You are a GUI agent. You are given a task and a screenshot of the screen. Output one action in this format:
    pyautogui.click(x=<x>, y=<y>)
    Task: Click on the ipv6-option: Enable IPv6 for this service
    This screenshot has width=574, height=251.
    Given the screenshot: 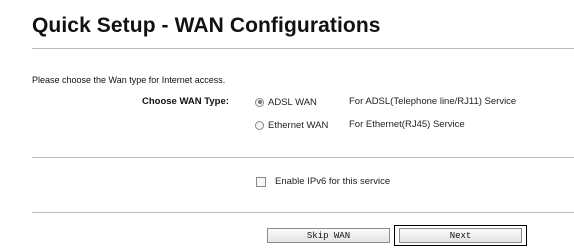 What is the action you would take?
    pyautogui.click(x=323, y=181)
    